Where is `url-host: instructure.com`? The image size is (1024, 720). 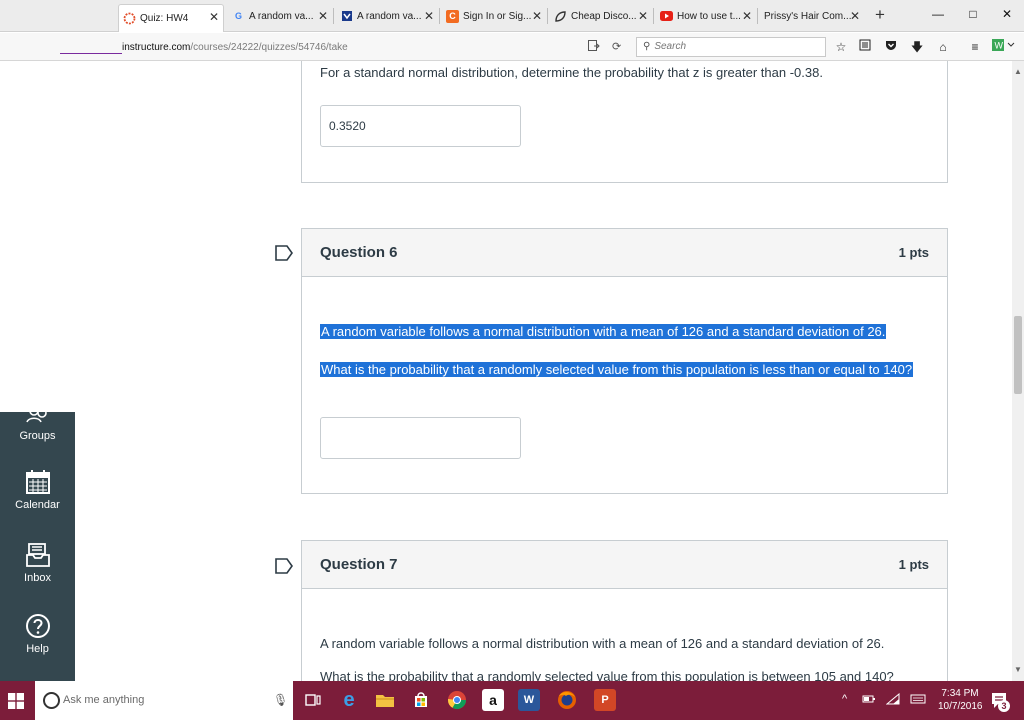 url-host: instructure.com is located at coordinates (156, 47).